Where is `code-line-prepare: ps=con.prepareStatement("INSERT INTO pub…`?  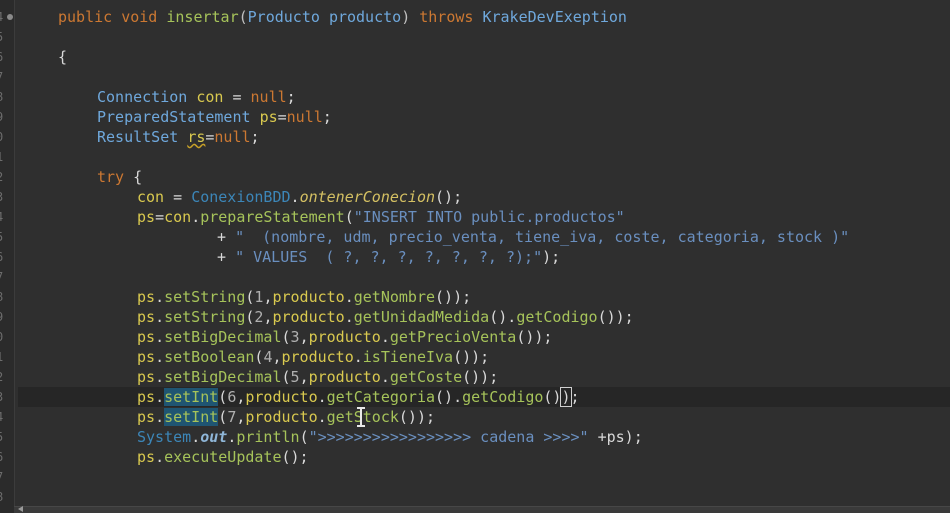 code-line-prepare: ps=con.prepareStatement("INSERT INTO pub… is located at coordinates (484, 217).